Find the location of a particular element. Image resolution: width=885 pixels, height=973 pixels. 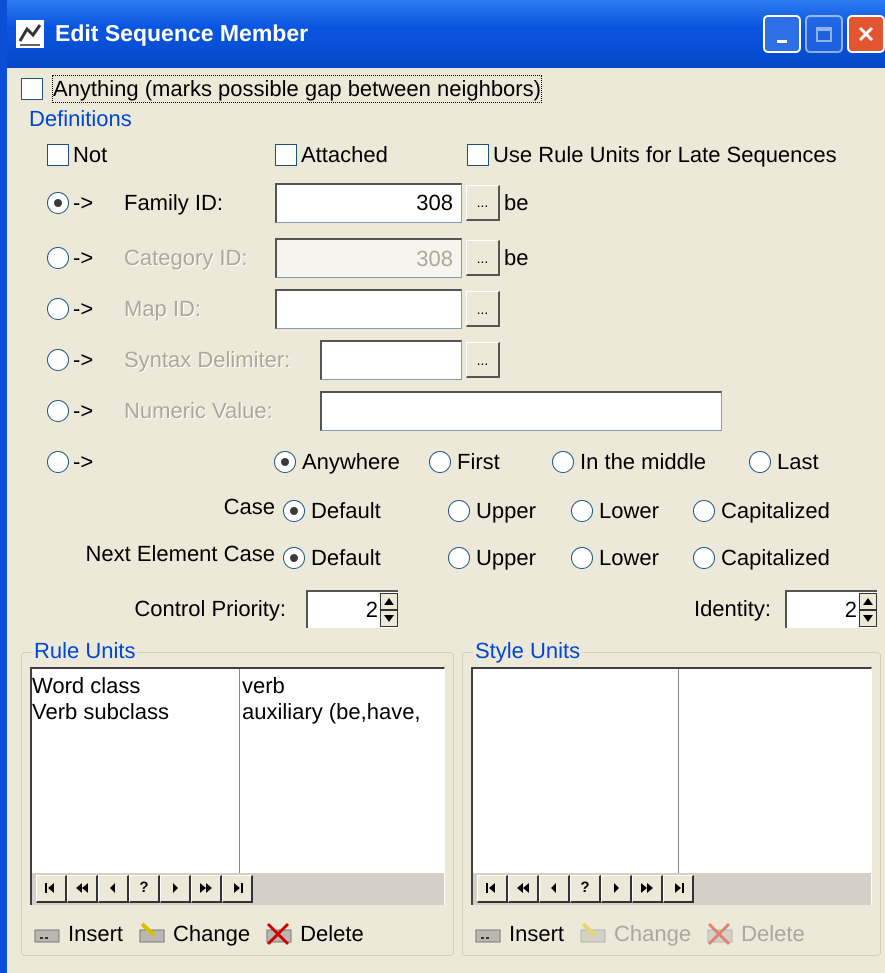

section-title: Definitions is located at coordinates (81, 119).